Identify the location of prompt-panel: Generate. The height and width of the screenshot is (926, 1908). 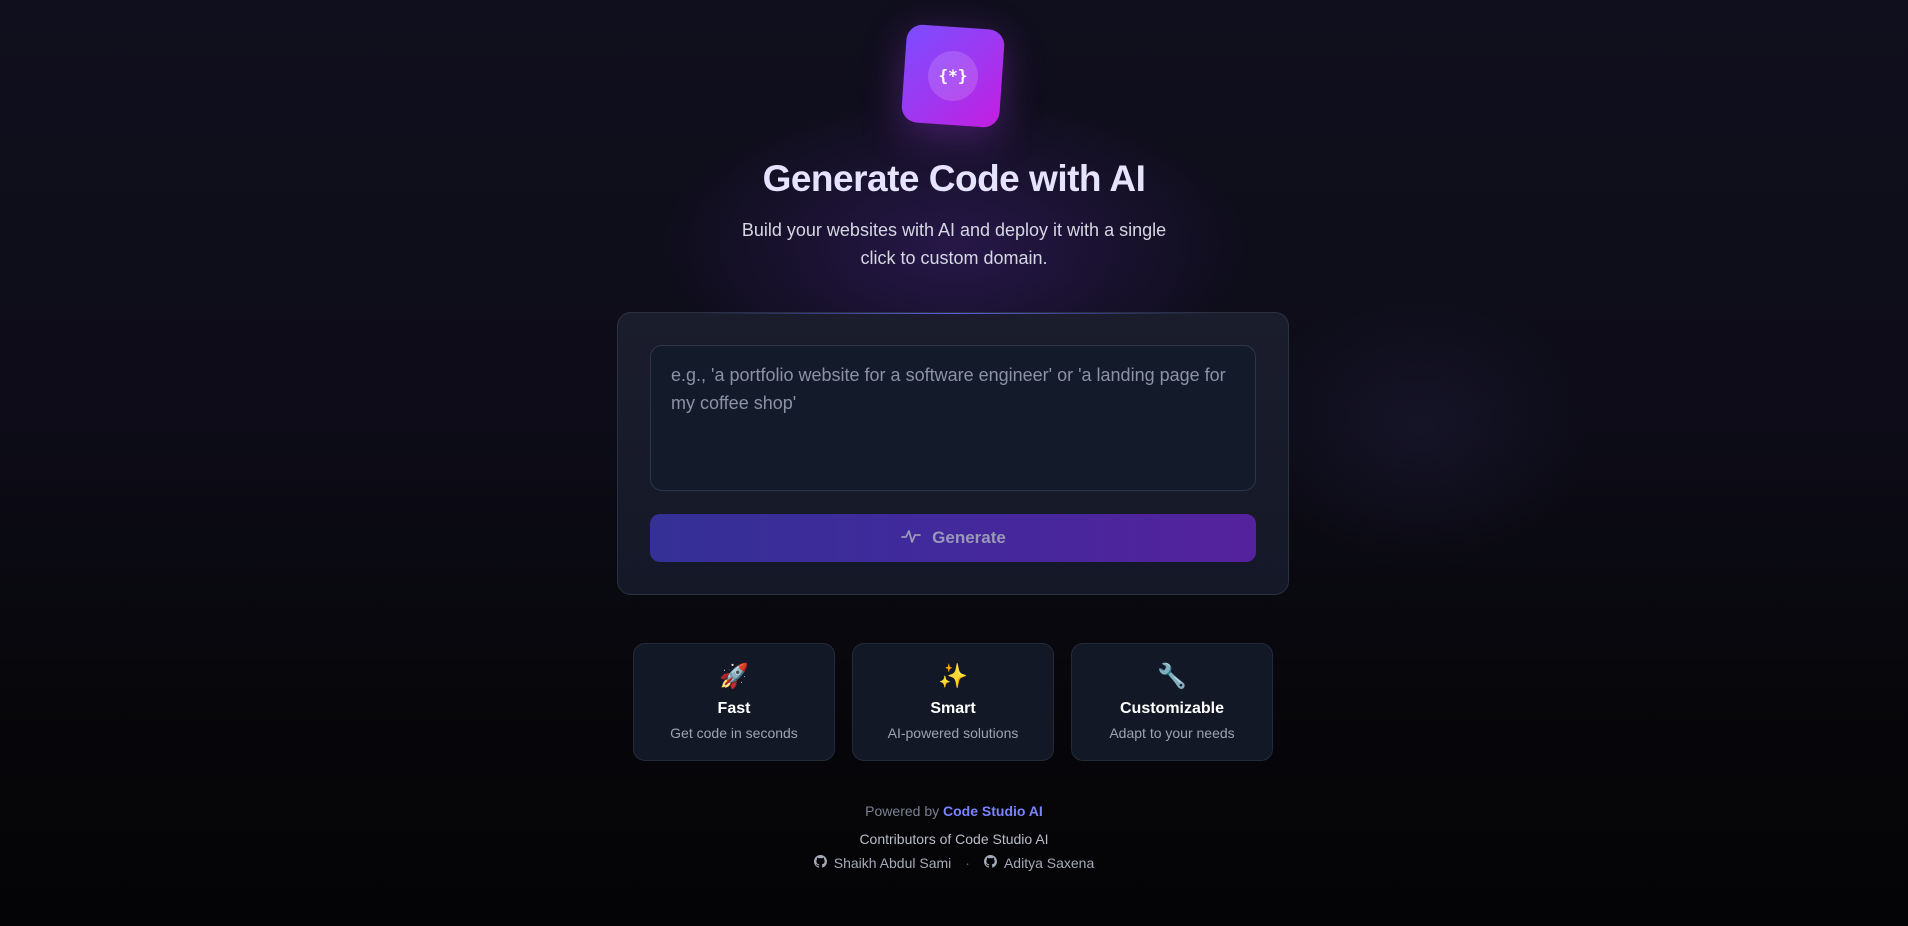
(953, 453).